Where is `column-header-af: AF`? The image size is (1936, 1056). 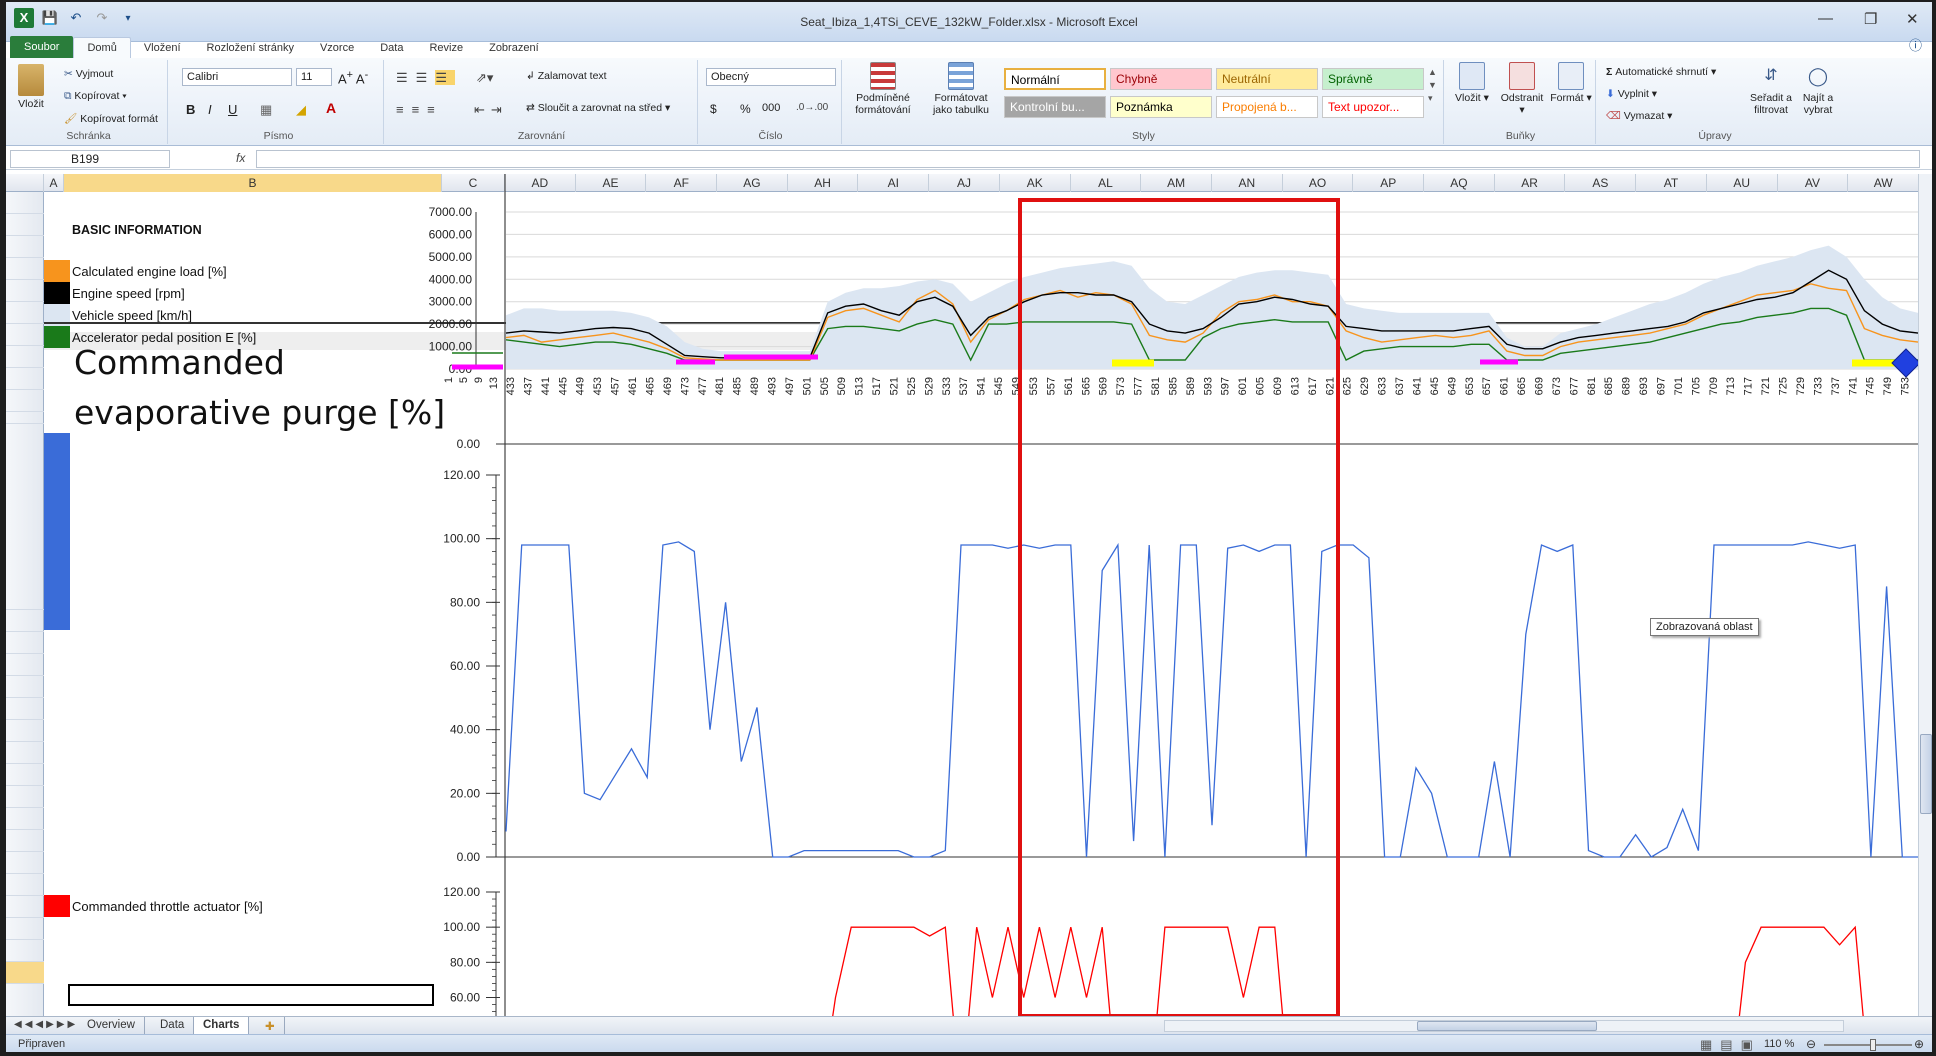 column-header-af: AF is located at coordinates (682, 183).